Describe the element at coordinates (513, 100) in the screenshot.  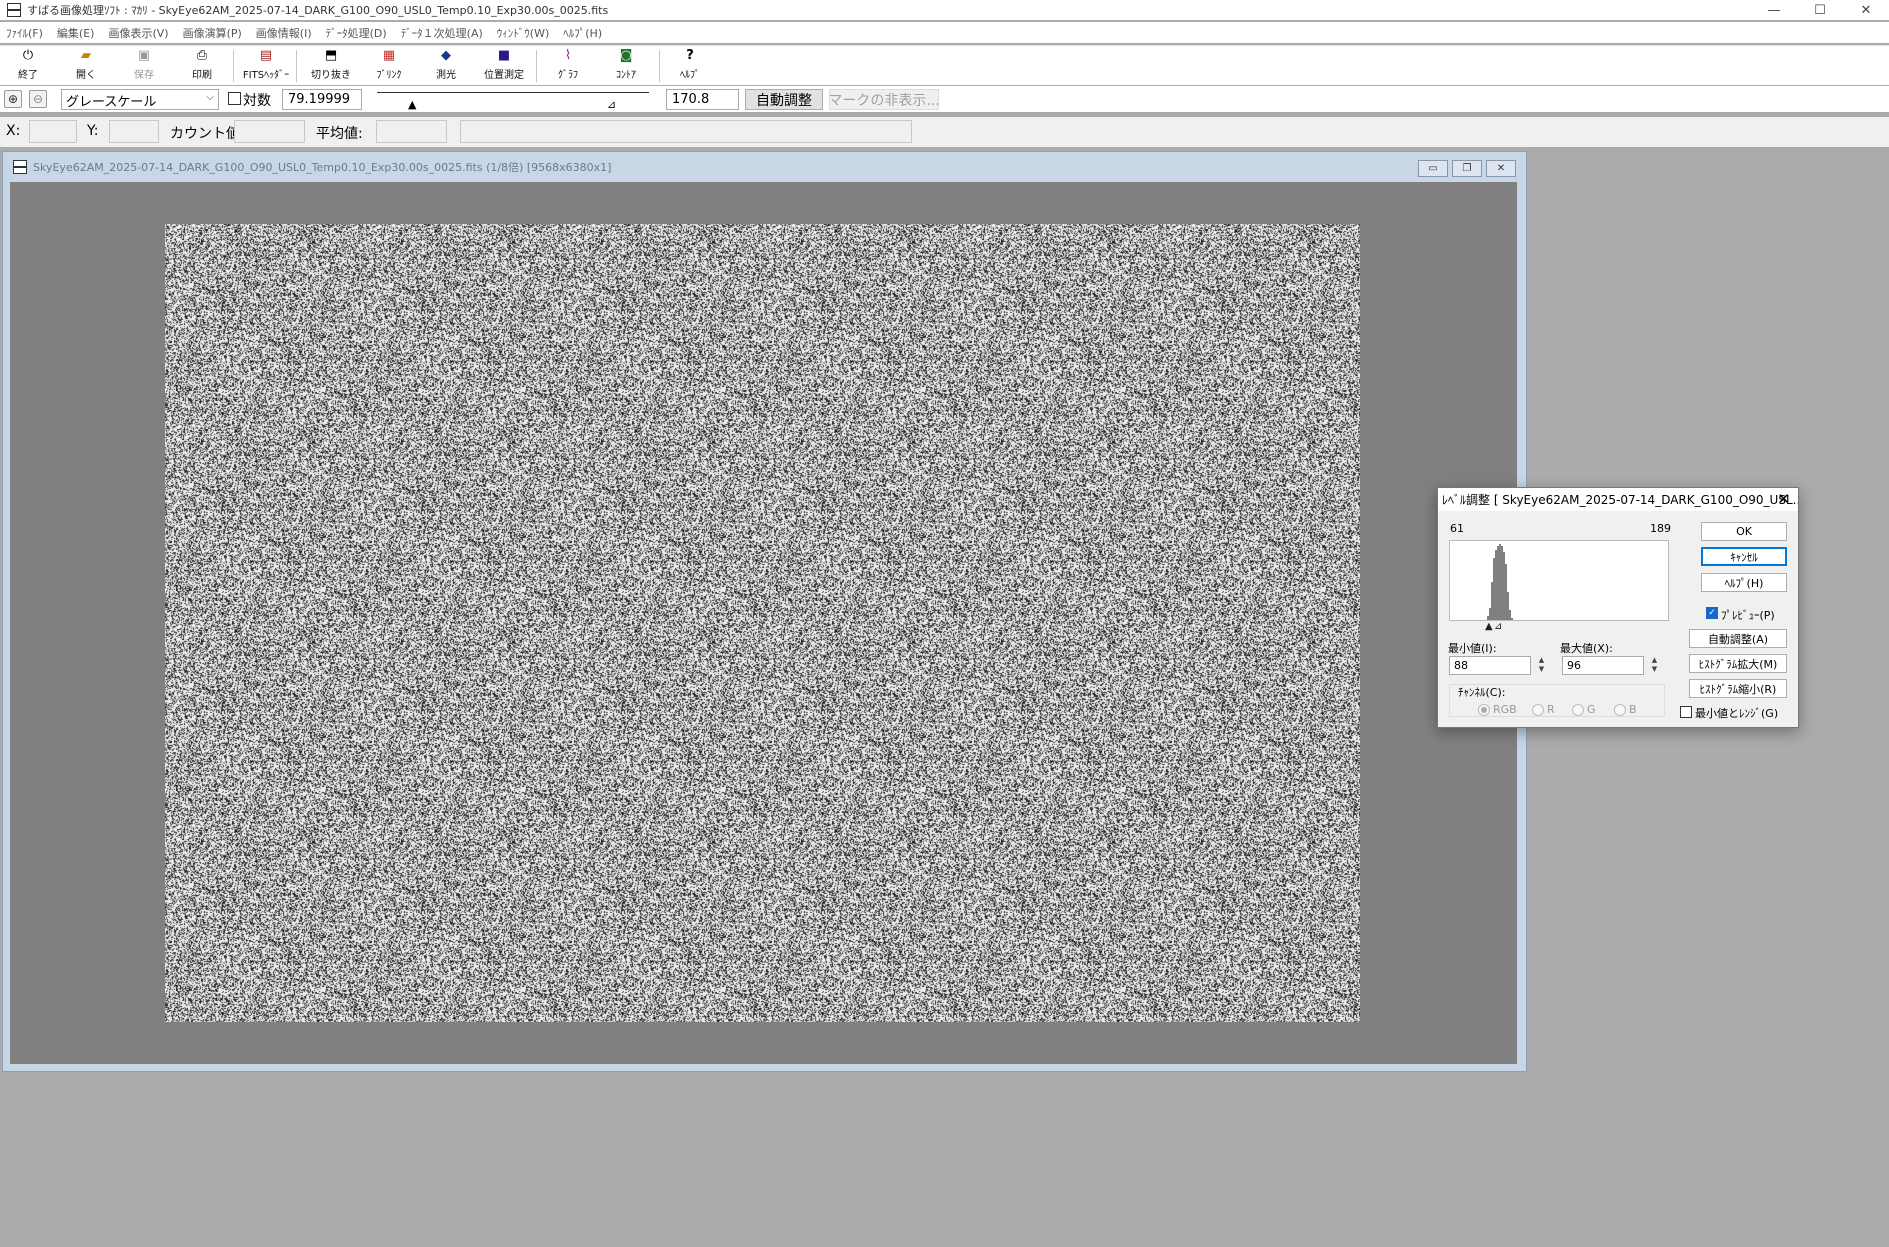
I see `level-slider: ▲ ⊿` at that location.